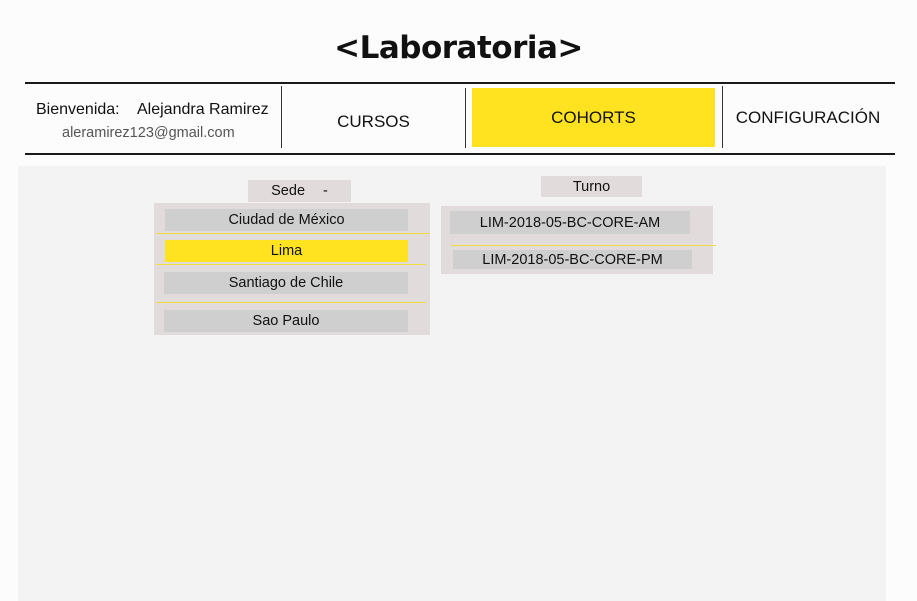  I want to click on welcome-label: Bienvenida:, so click(78, 109).